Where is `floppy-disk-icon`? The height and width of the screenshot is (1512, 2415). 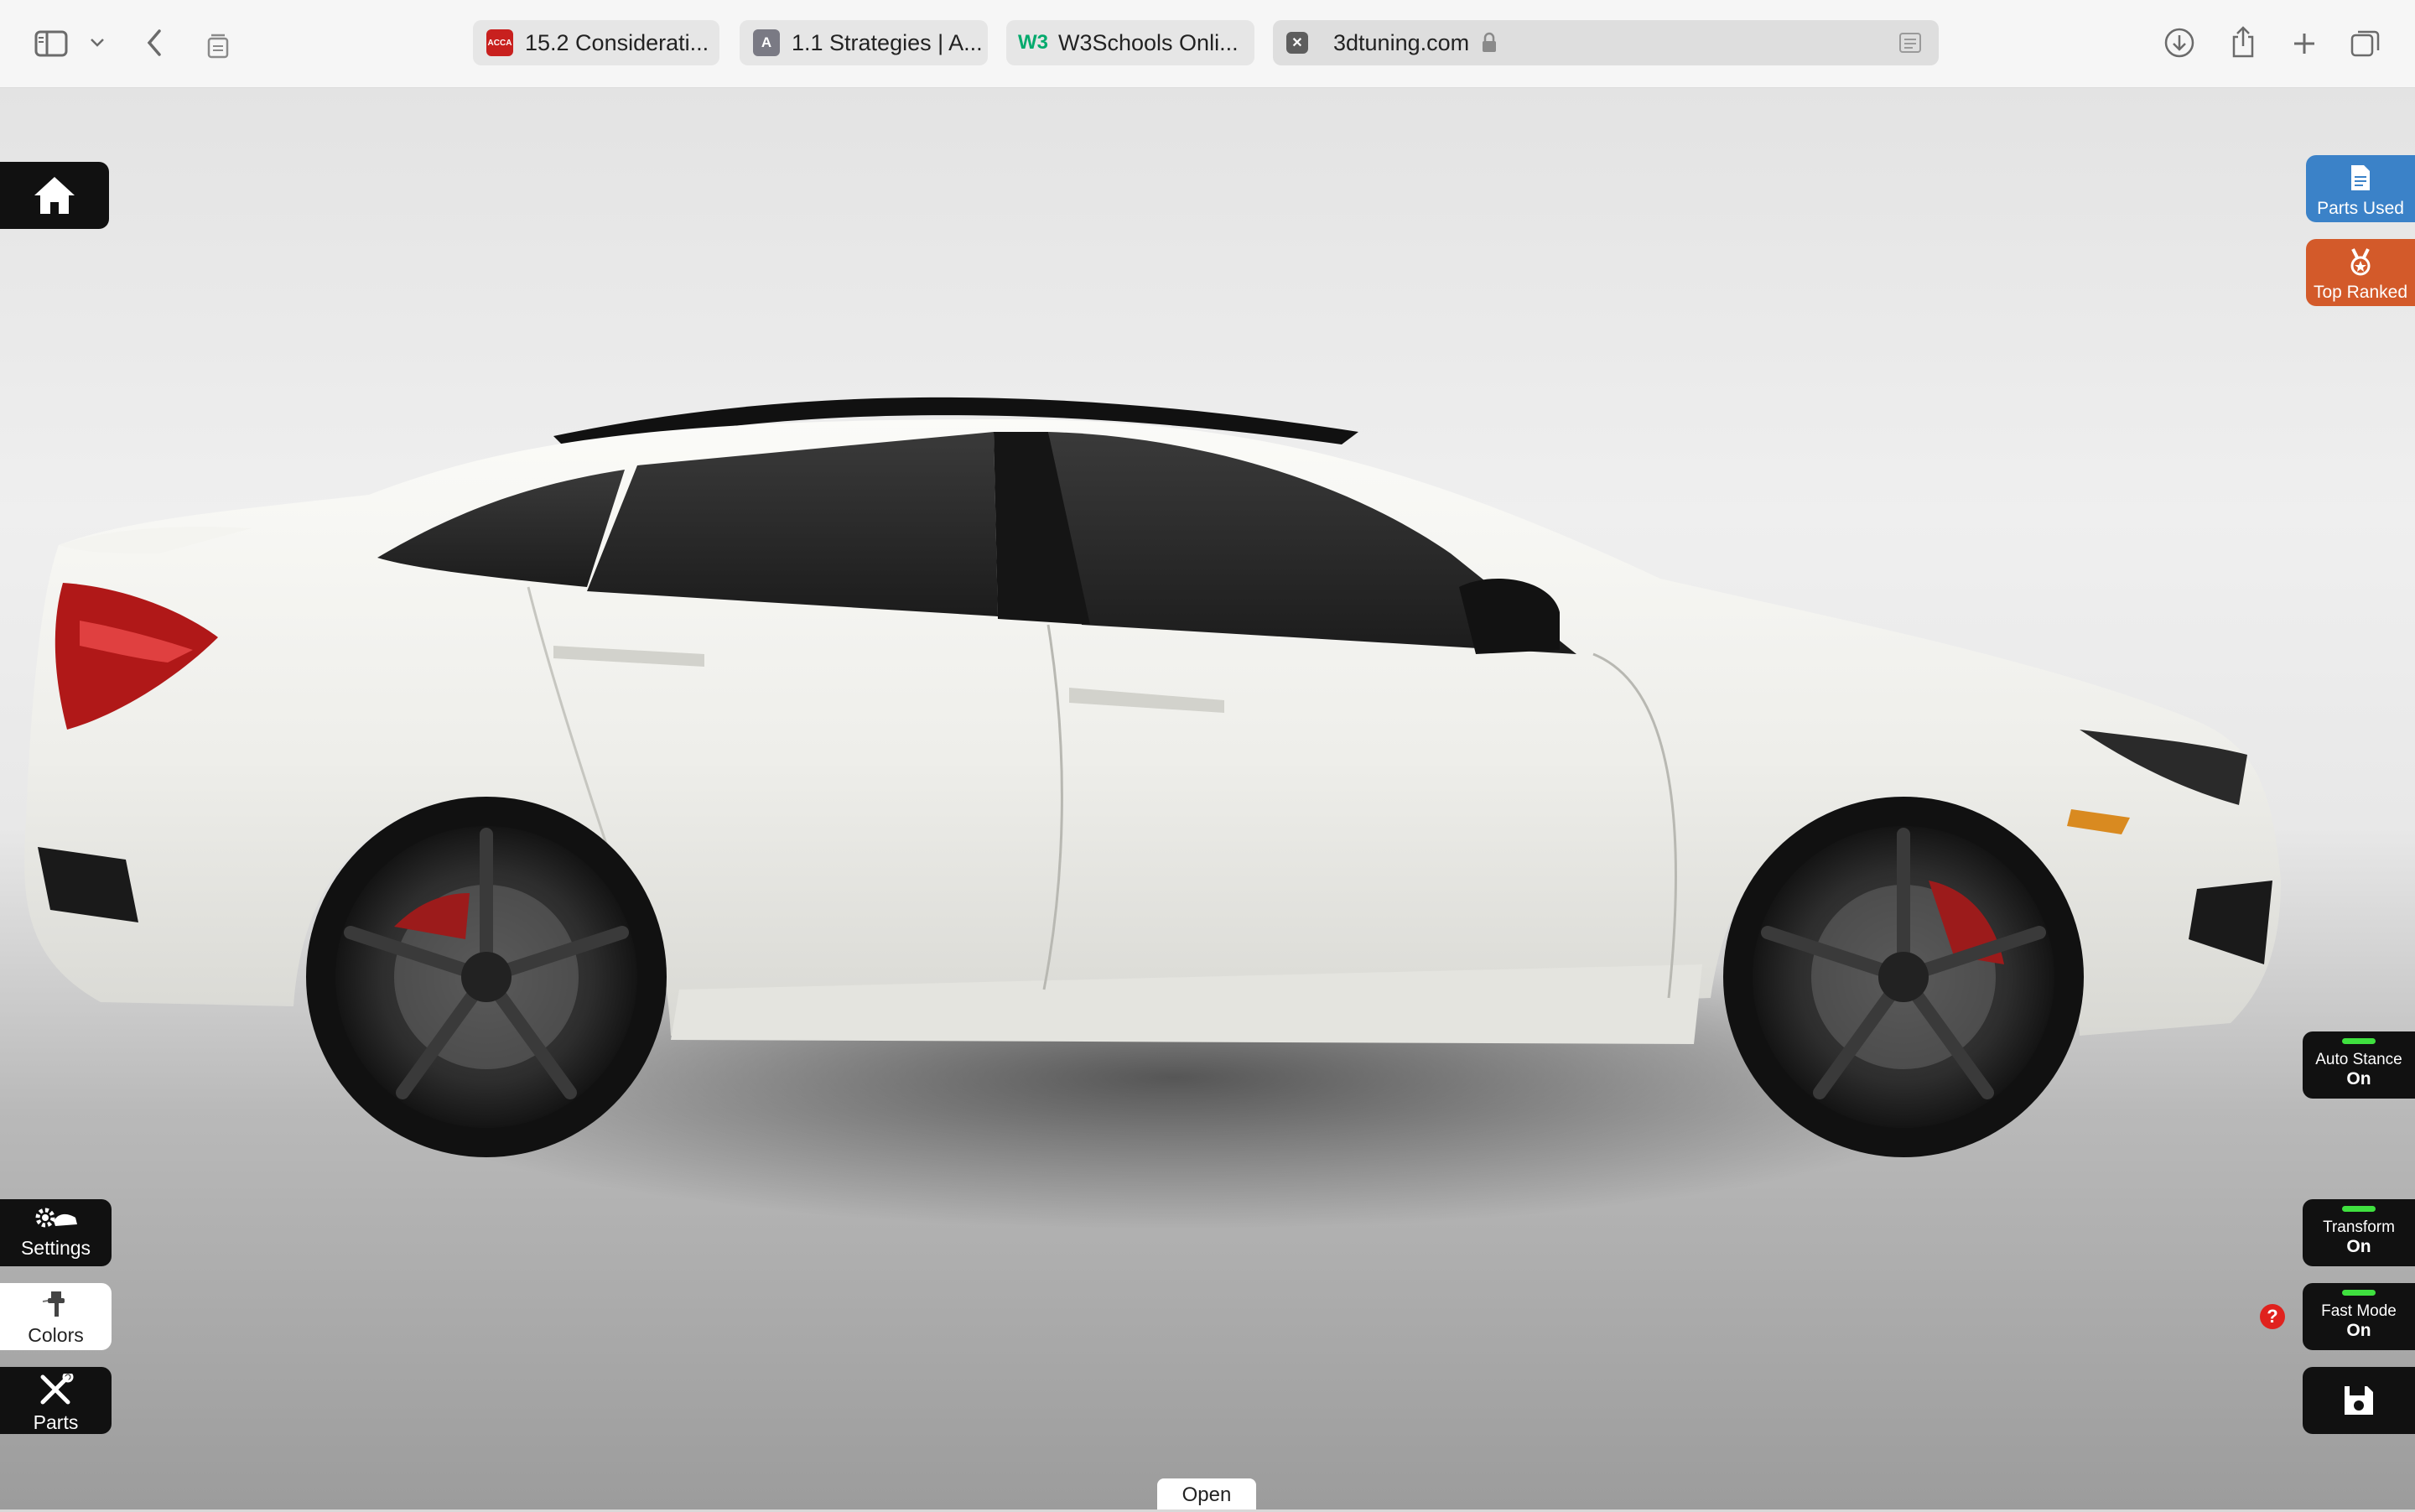 floppy-disk-icon is located at coordinates (2359, 1403).